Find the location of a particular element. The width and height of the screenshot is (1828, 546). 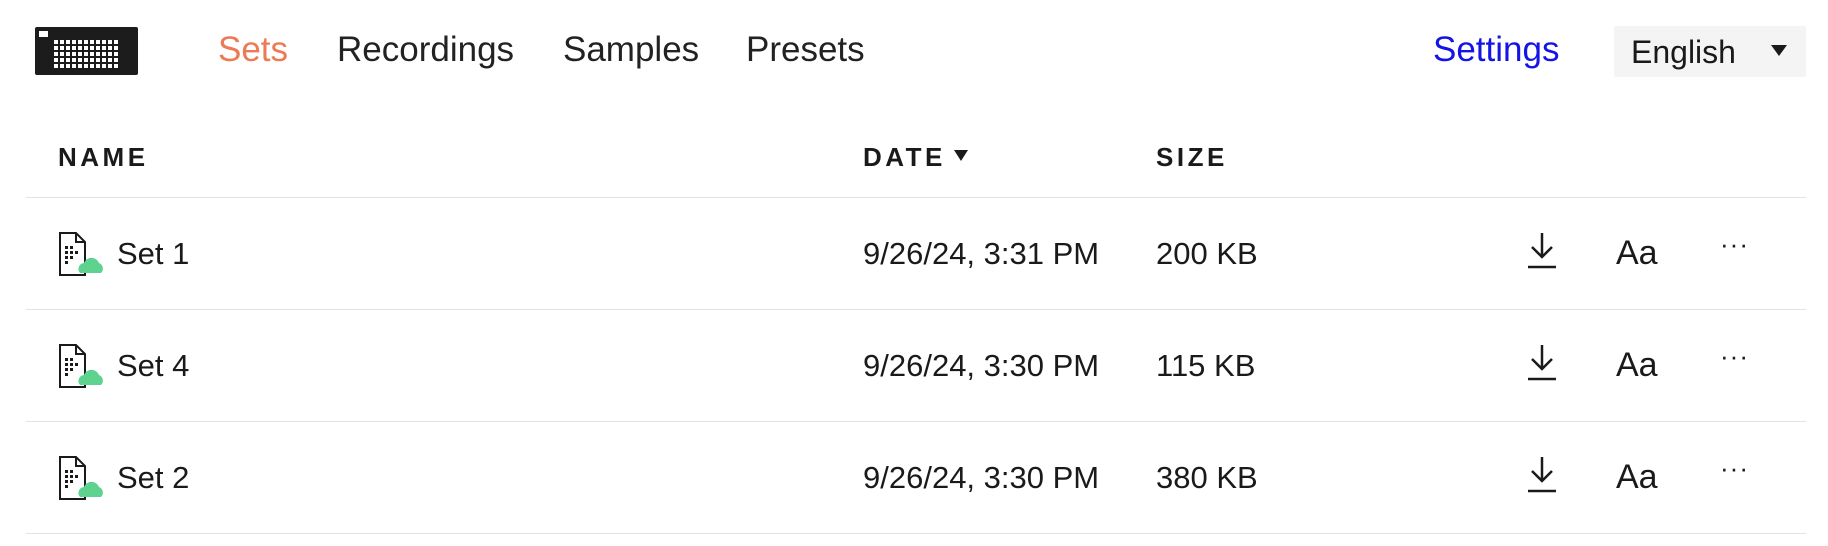

row-name: Set 4 is located at coordinates (153, 366).